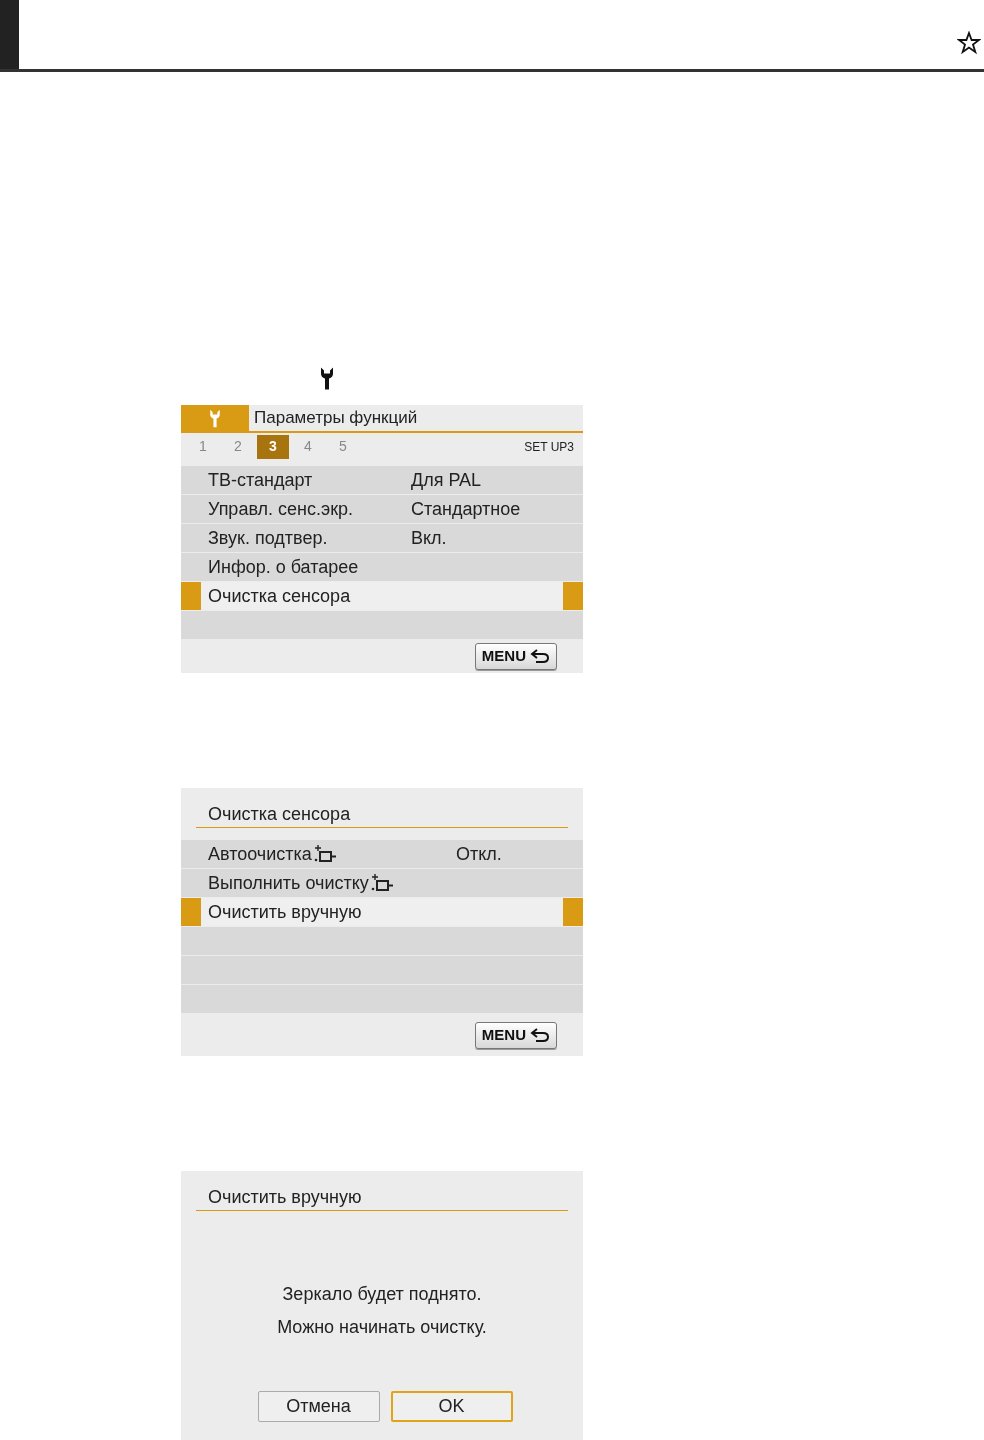  Describe the element at coordinates (479, 854) in the screenshot. I see `menu-item-value: Откл.` at that location.